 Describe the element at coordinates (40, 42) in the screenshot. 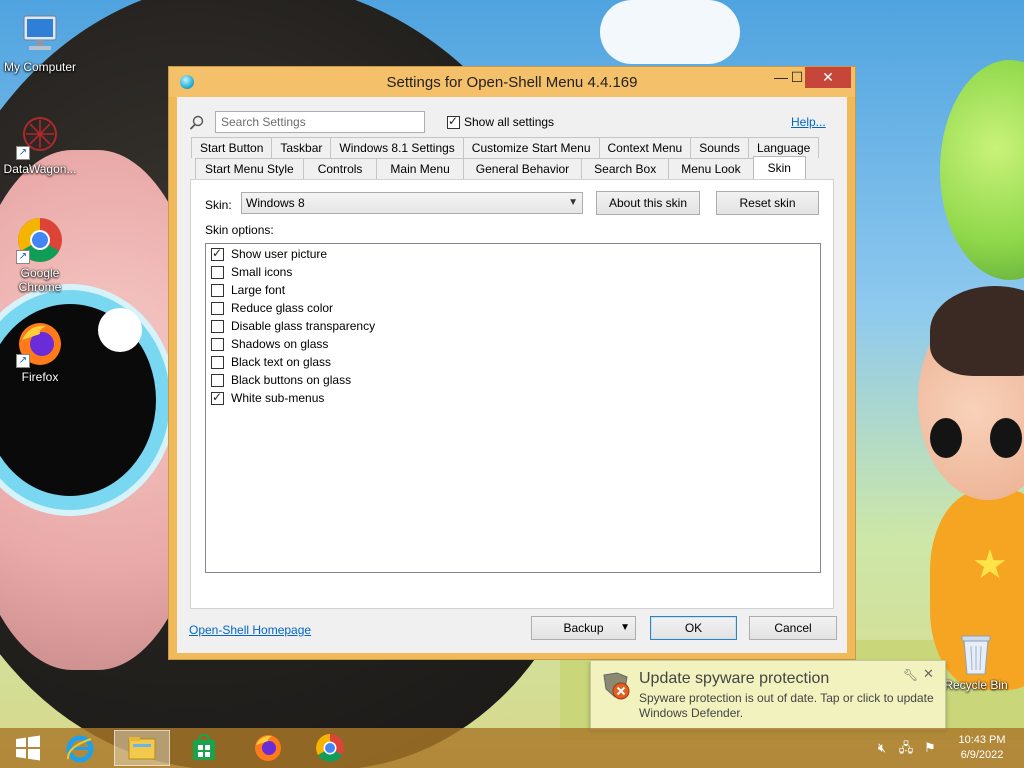

I see `desktop-icon-my-computer: My Computer` at that location.